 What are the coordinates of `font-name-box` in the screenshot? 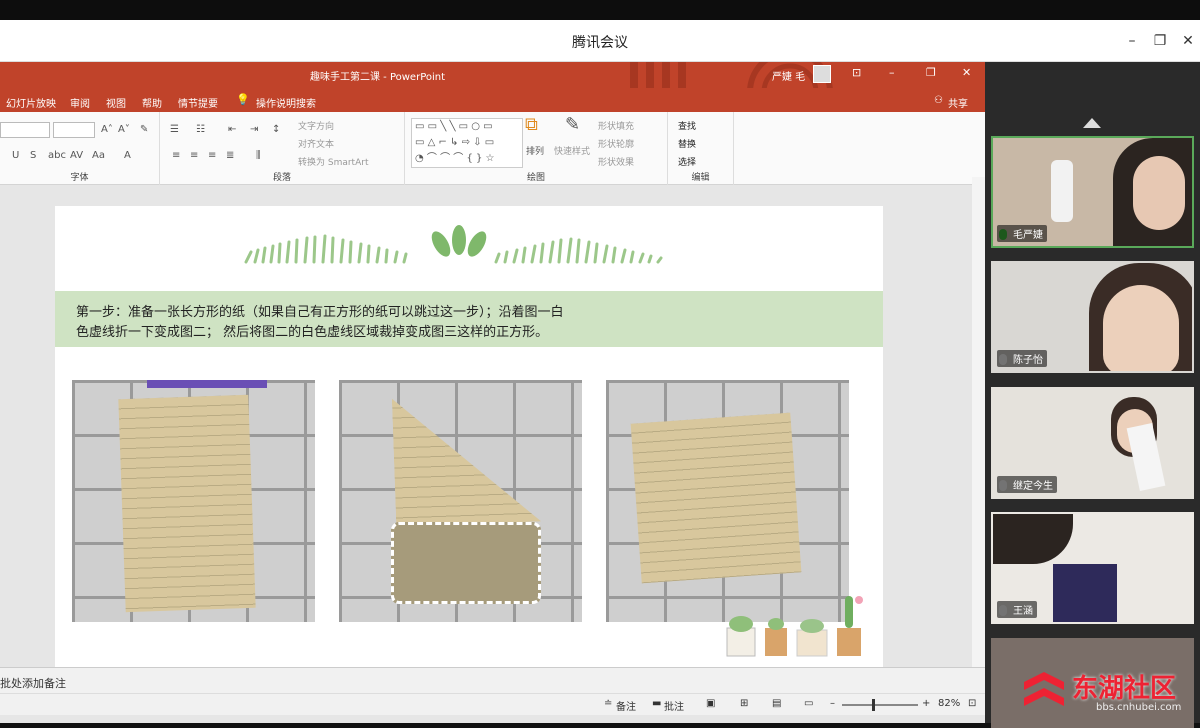 It's located at (25, 130).